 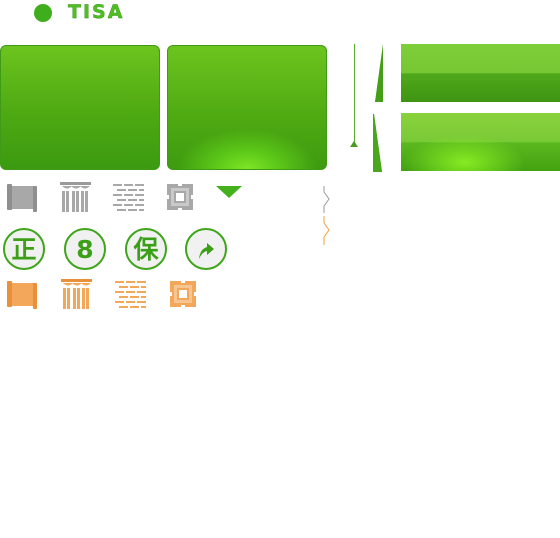 What do you see at coordinates (206, 249) in the screenshot?
I see `upload-arrow-icon` at bounding box center [206, 249].